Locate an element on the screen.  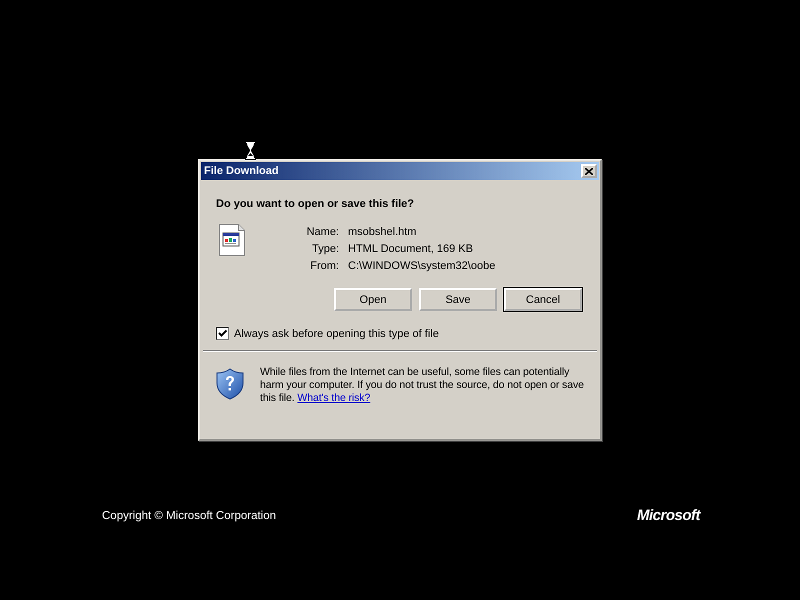
field-label: From: is located at coordinates (324, 266).